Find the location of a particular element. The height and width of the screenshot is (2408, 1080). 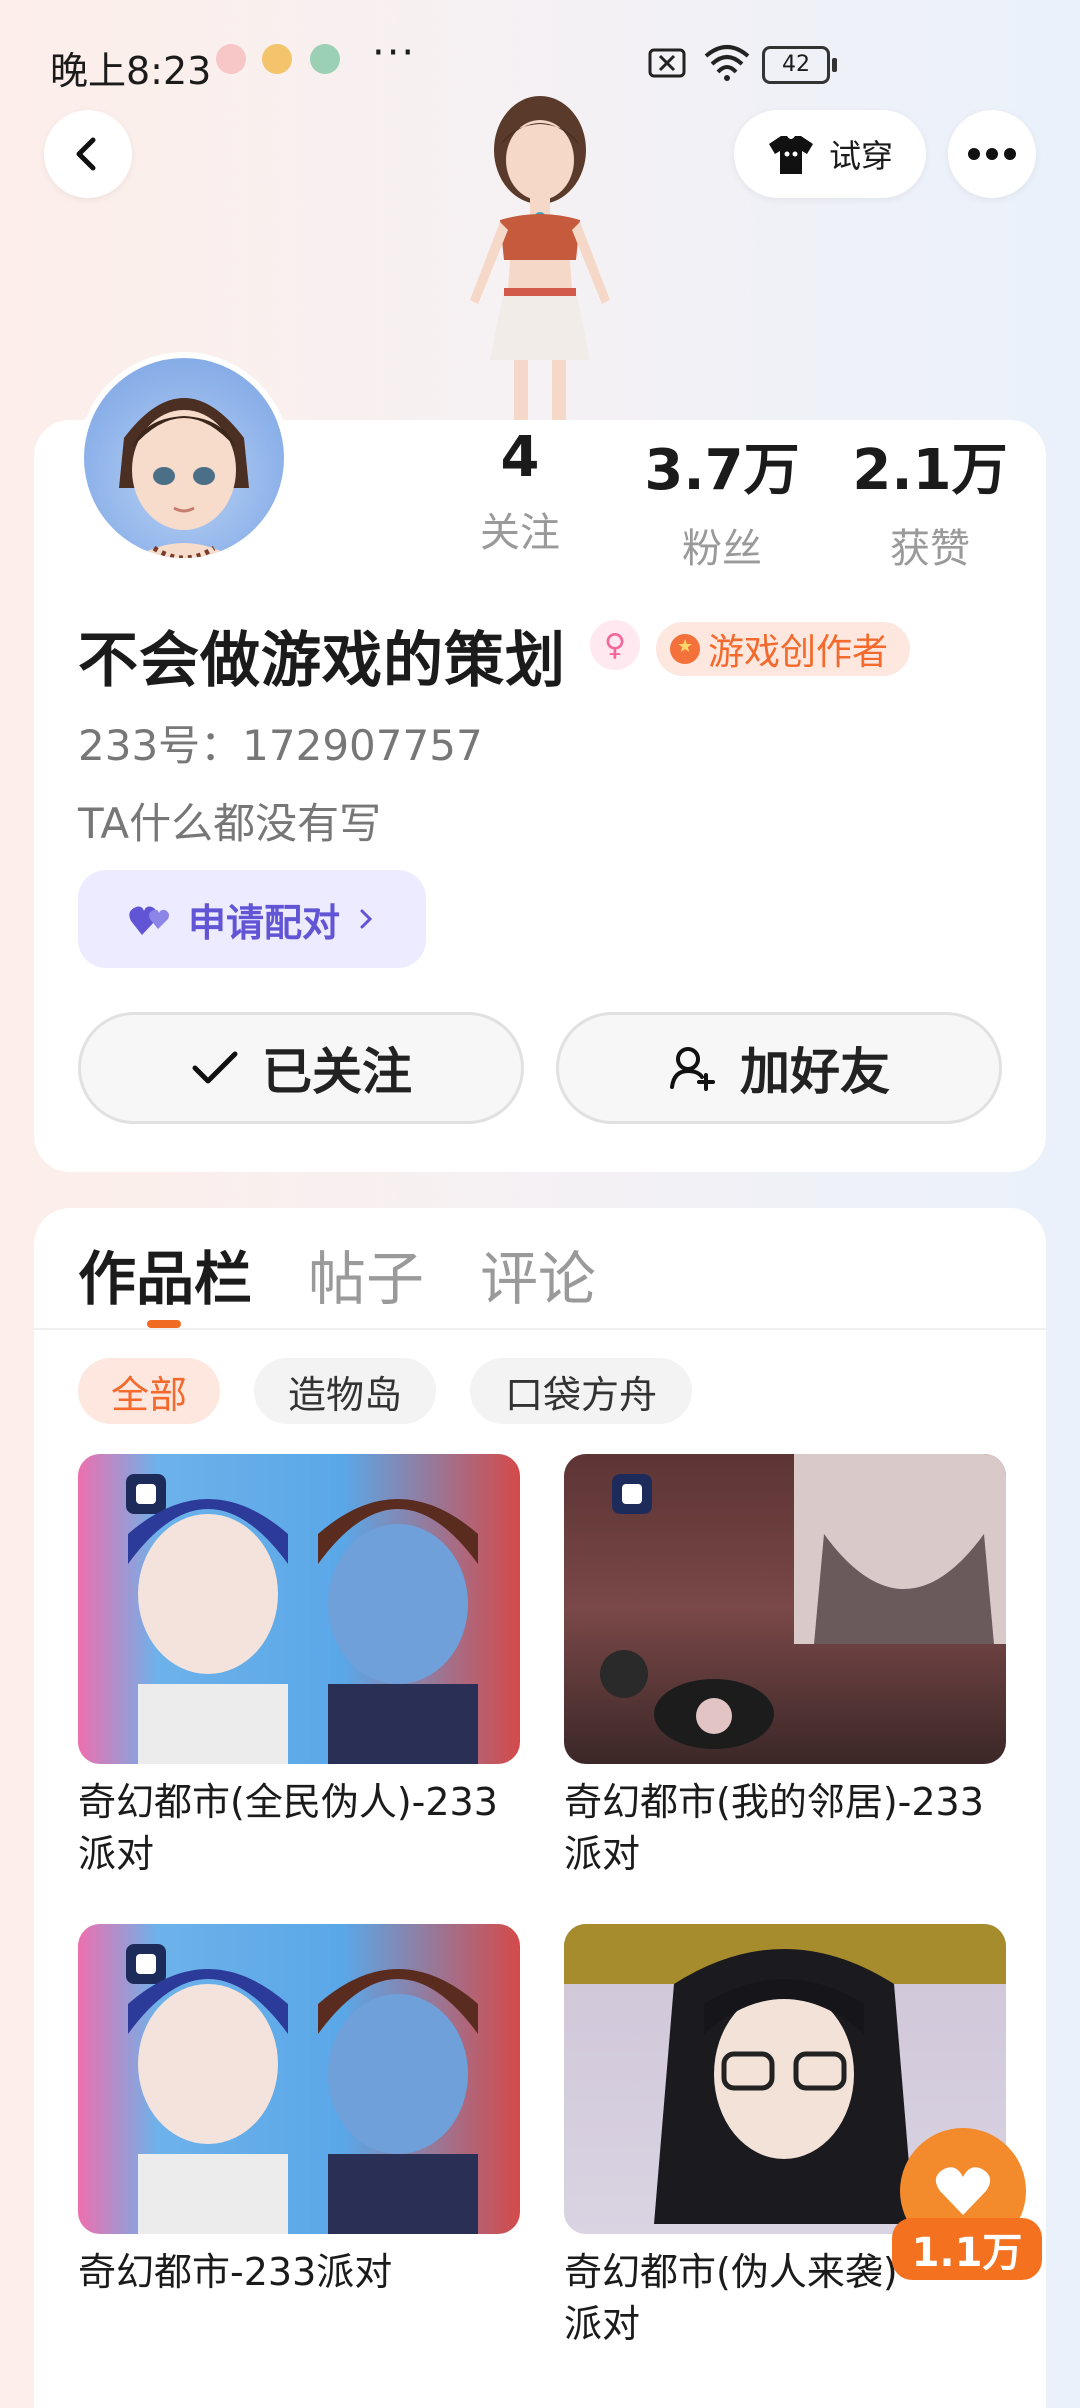

checkmark-icon is located at coordinates (215, 1067).